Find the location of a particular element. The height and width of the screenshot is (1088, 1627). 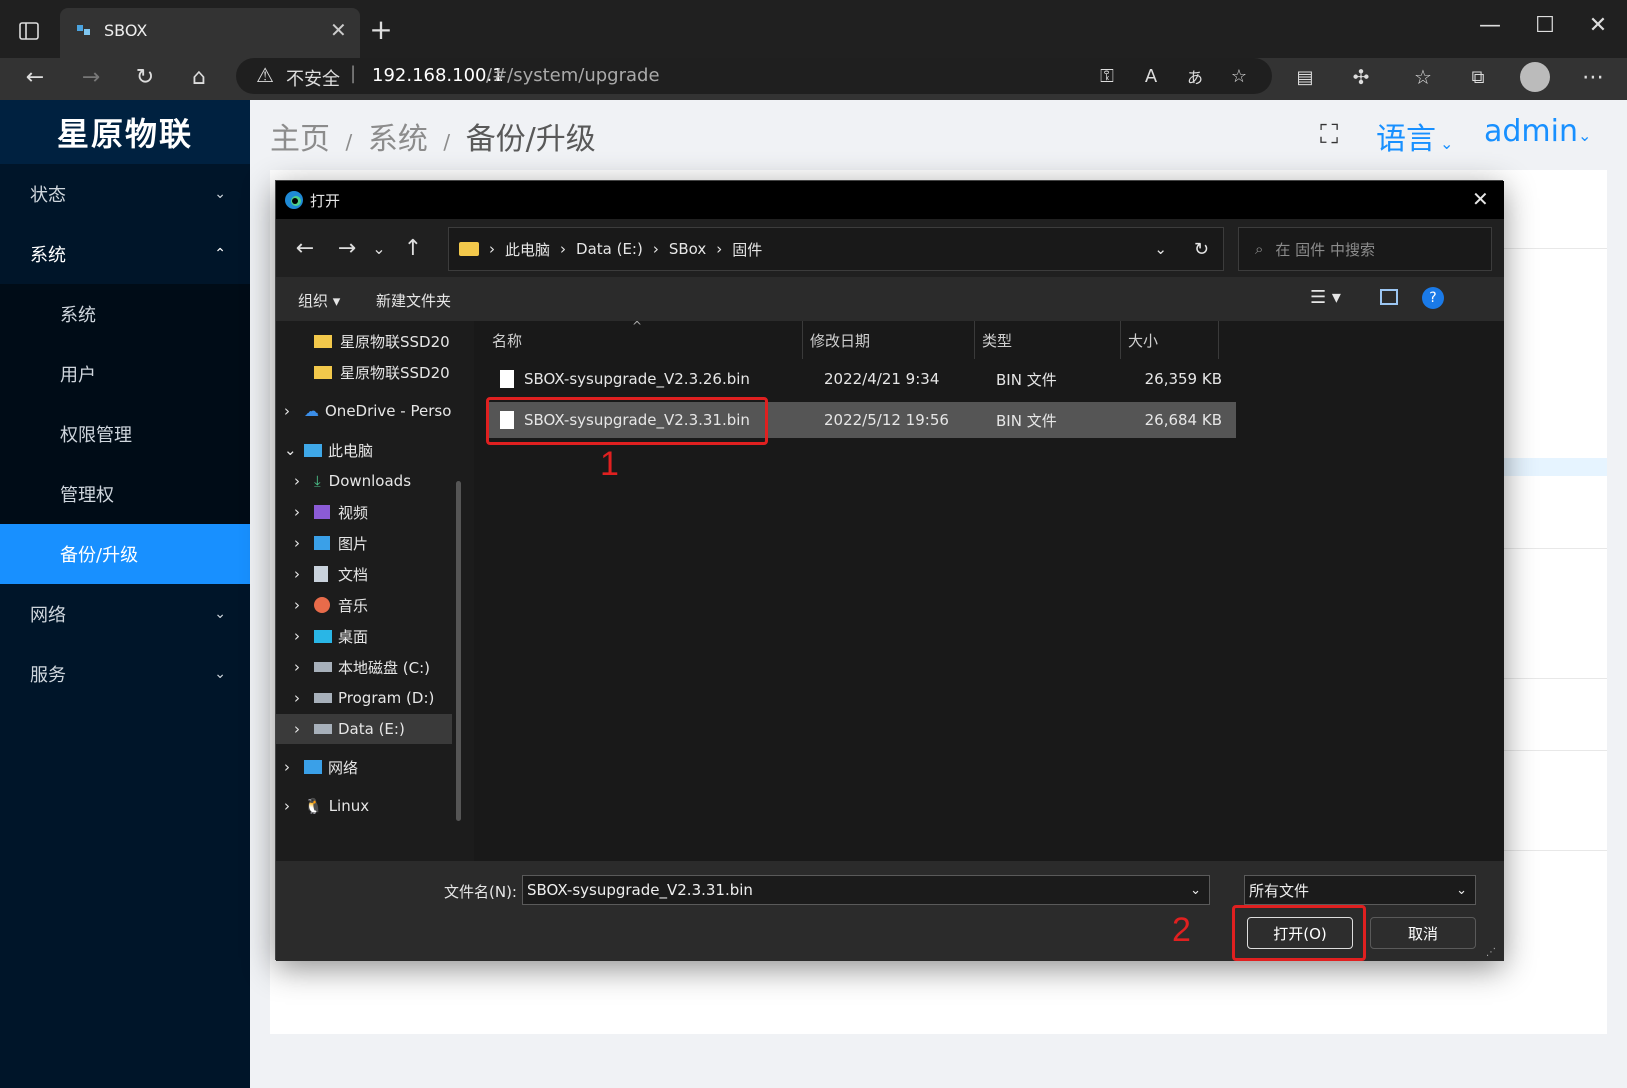

cancel-button: 取消 is located at coordinates (1423, 933).